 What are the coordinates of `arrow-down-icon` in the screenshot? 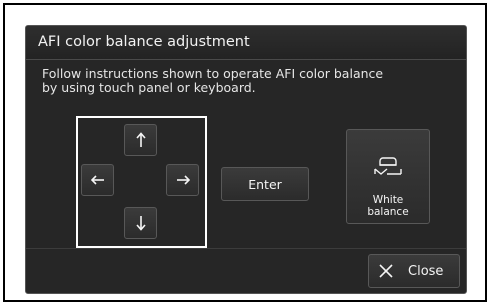 It's located at (140, 223).